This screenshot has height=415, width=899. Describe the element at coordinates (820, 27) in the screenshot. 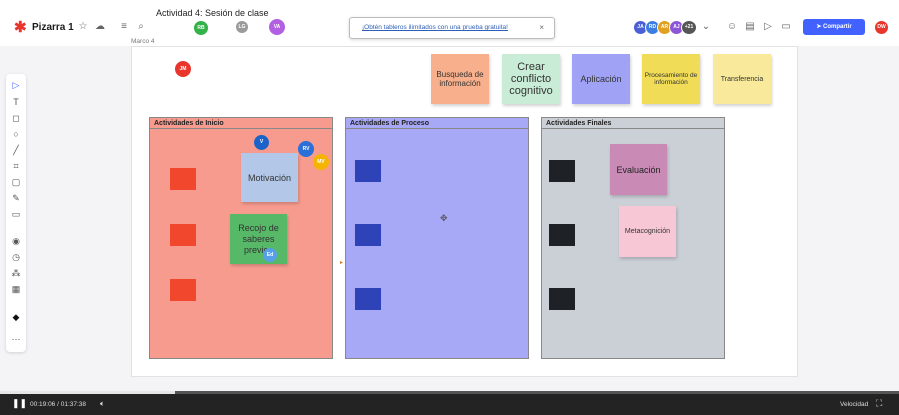

I see `send-icon: ➤` at that location.